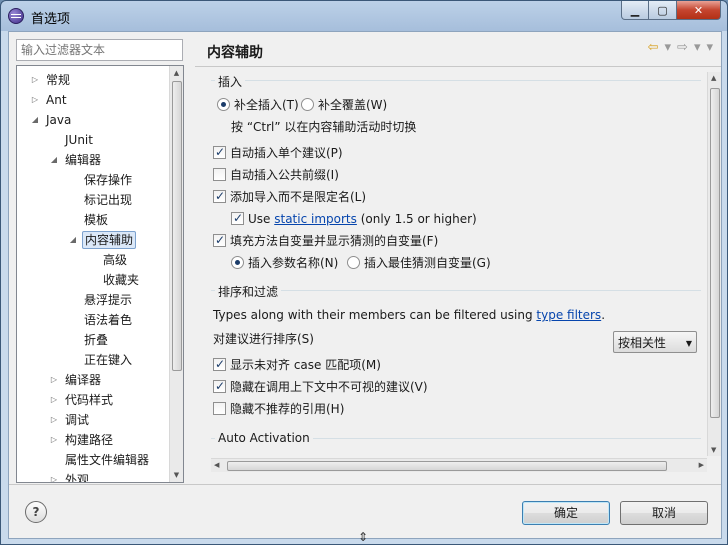 The width and height of the screenshot is (728, 545). Describe the element at coordinates (108, 180) in the screenshot. I see `tree-item-label: 保存操作` at that location.